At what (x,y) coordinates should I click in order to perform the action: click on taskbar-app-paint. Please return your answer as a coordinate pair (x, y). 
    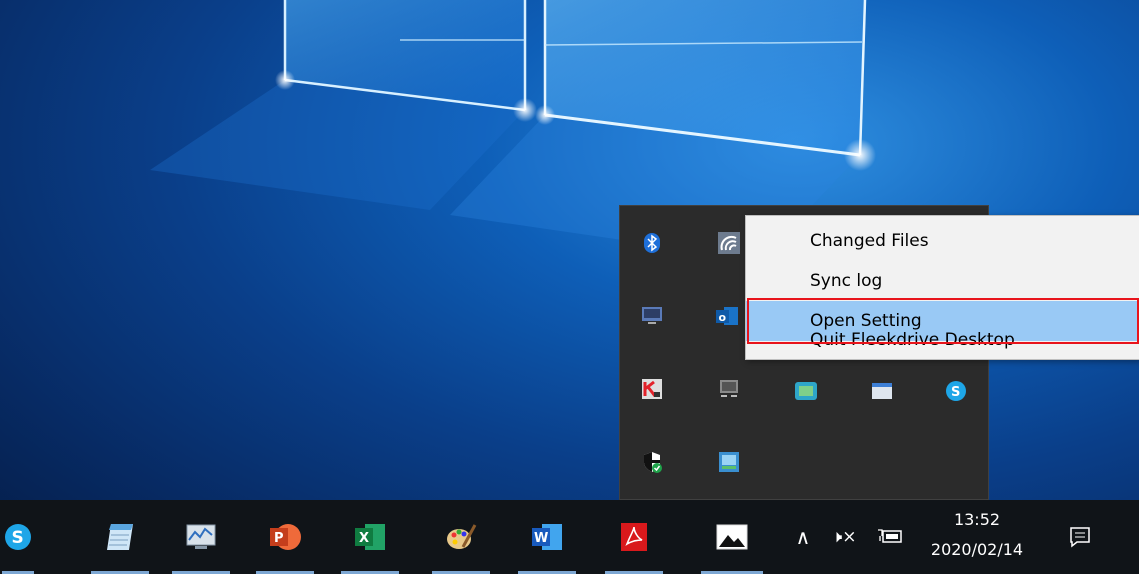
    Looking at the image, I should click on (461, 537).